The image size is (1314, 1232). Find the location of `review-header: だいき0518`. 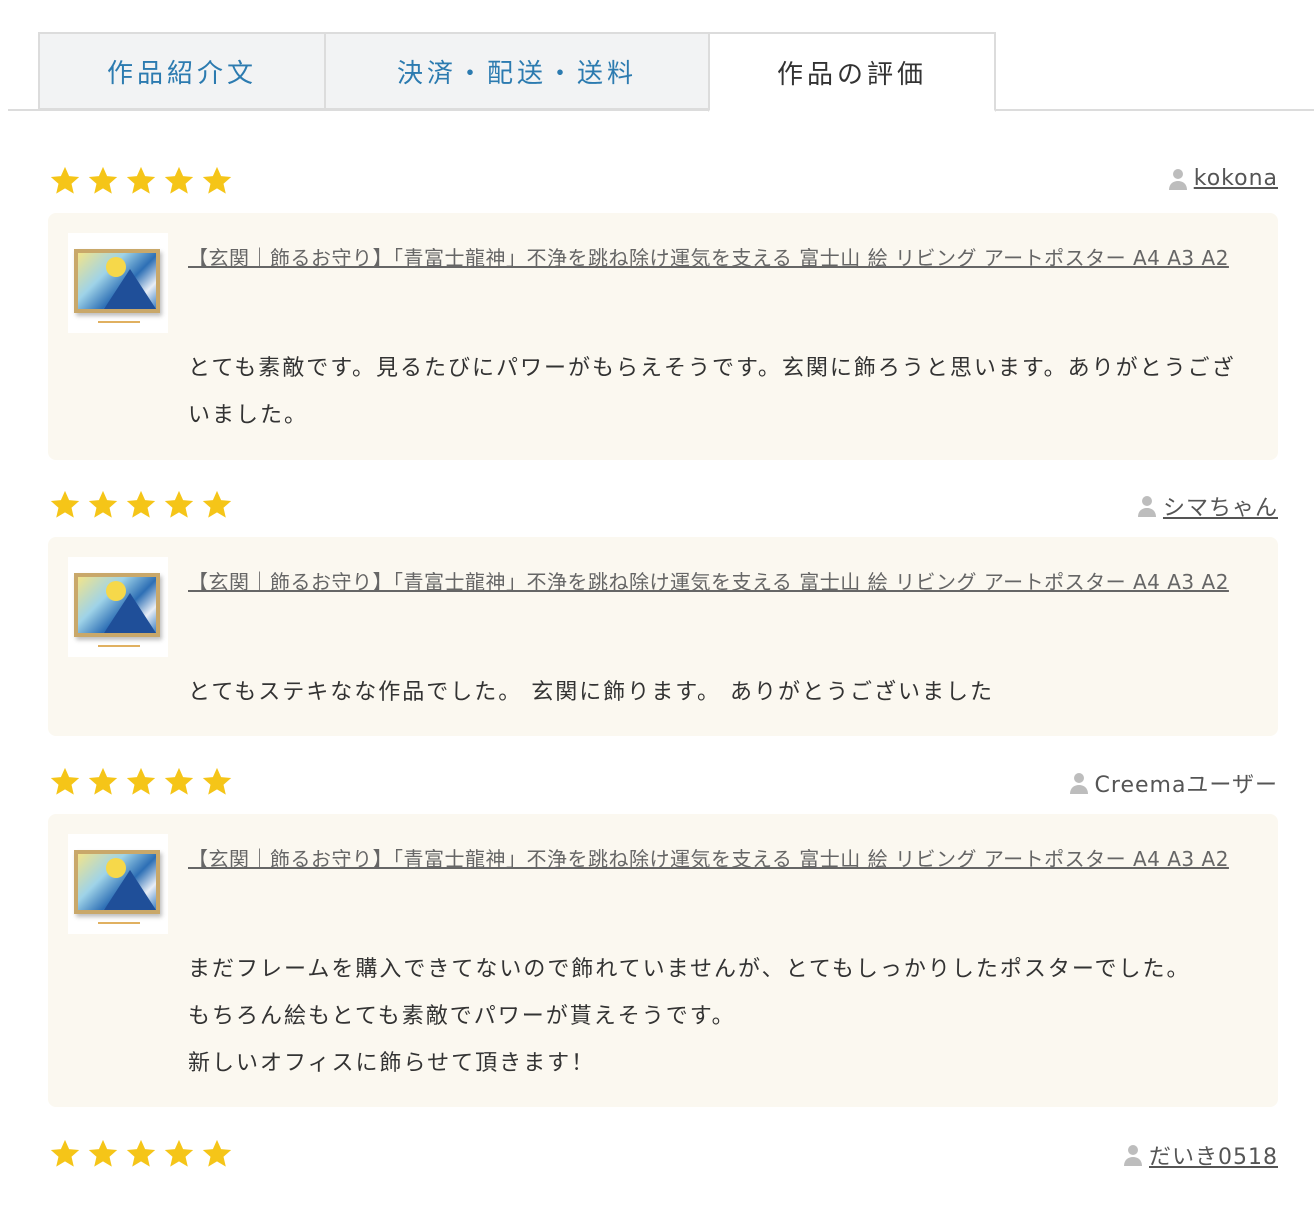

review-header: だいき0518 is located at coordinates (663, 1159).